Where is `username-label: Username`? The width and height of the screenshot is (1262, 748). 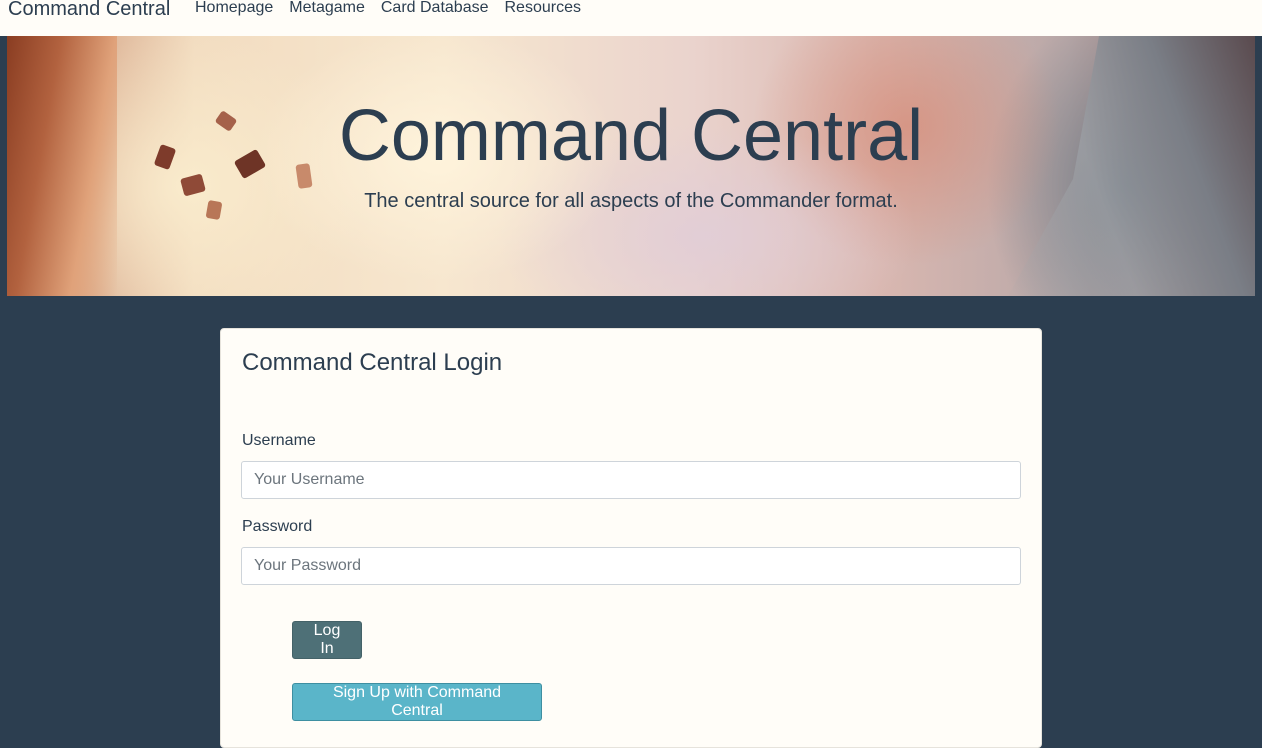
username-label: Username is located at coordinates (279, 440).